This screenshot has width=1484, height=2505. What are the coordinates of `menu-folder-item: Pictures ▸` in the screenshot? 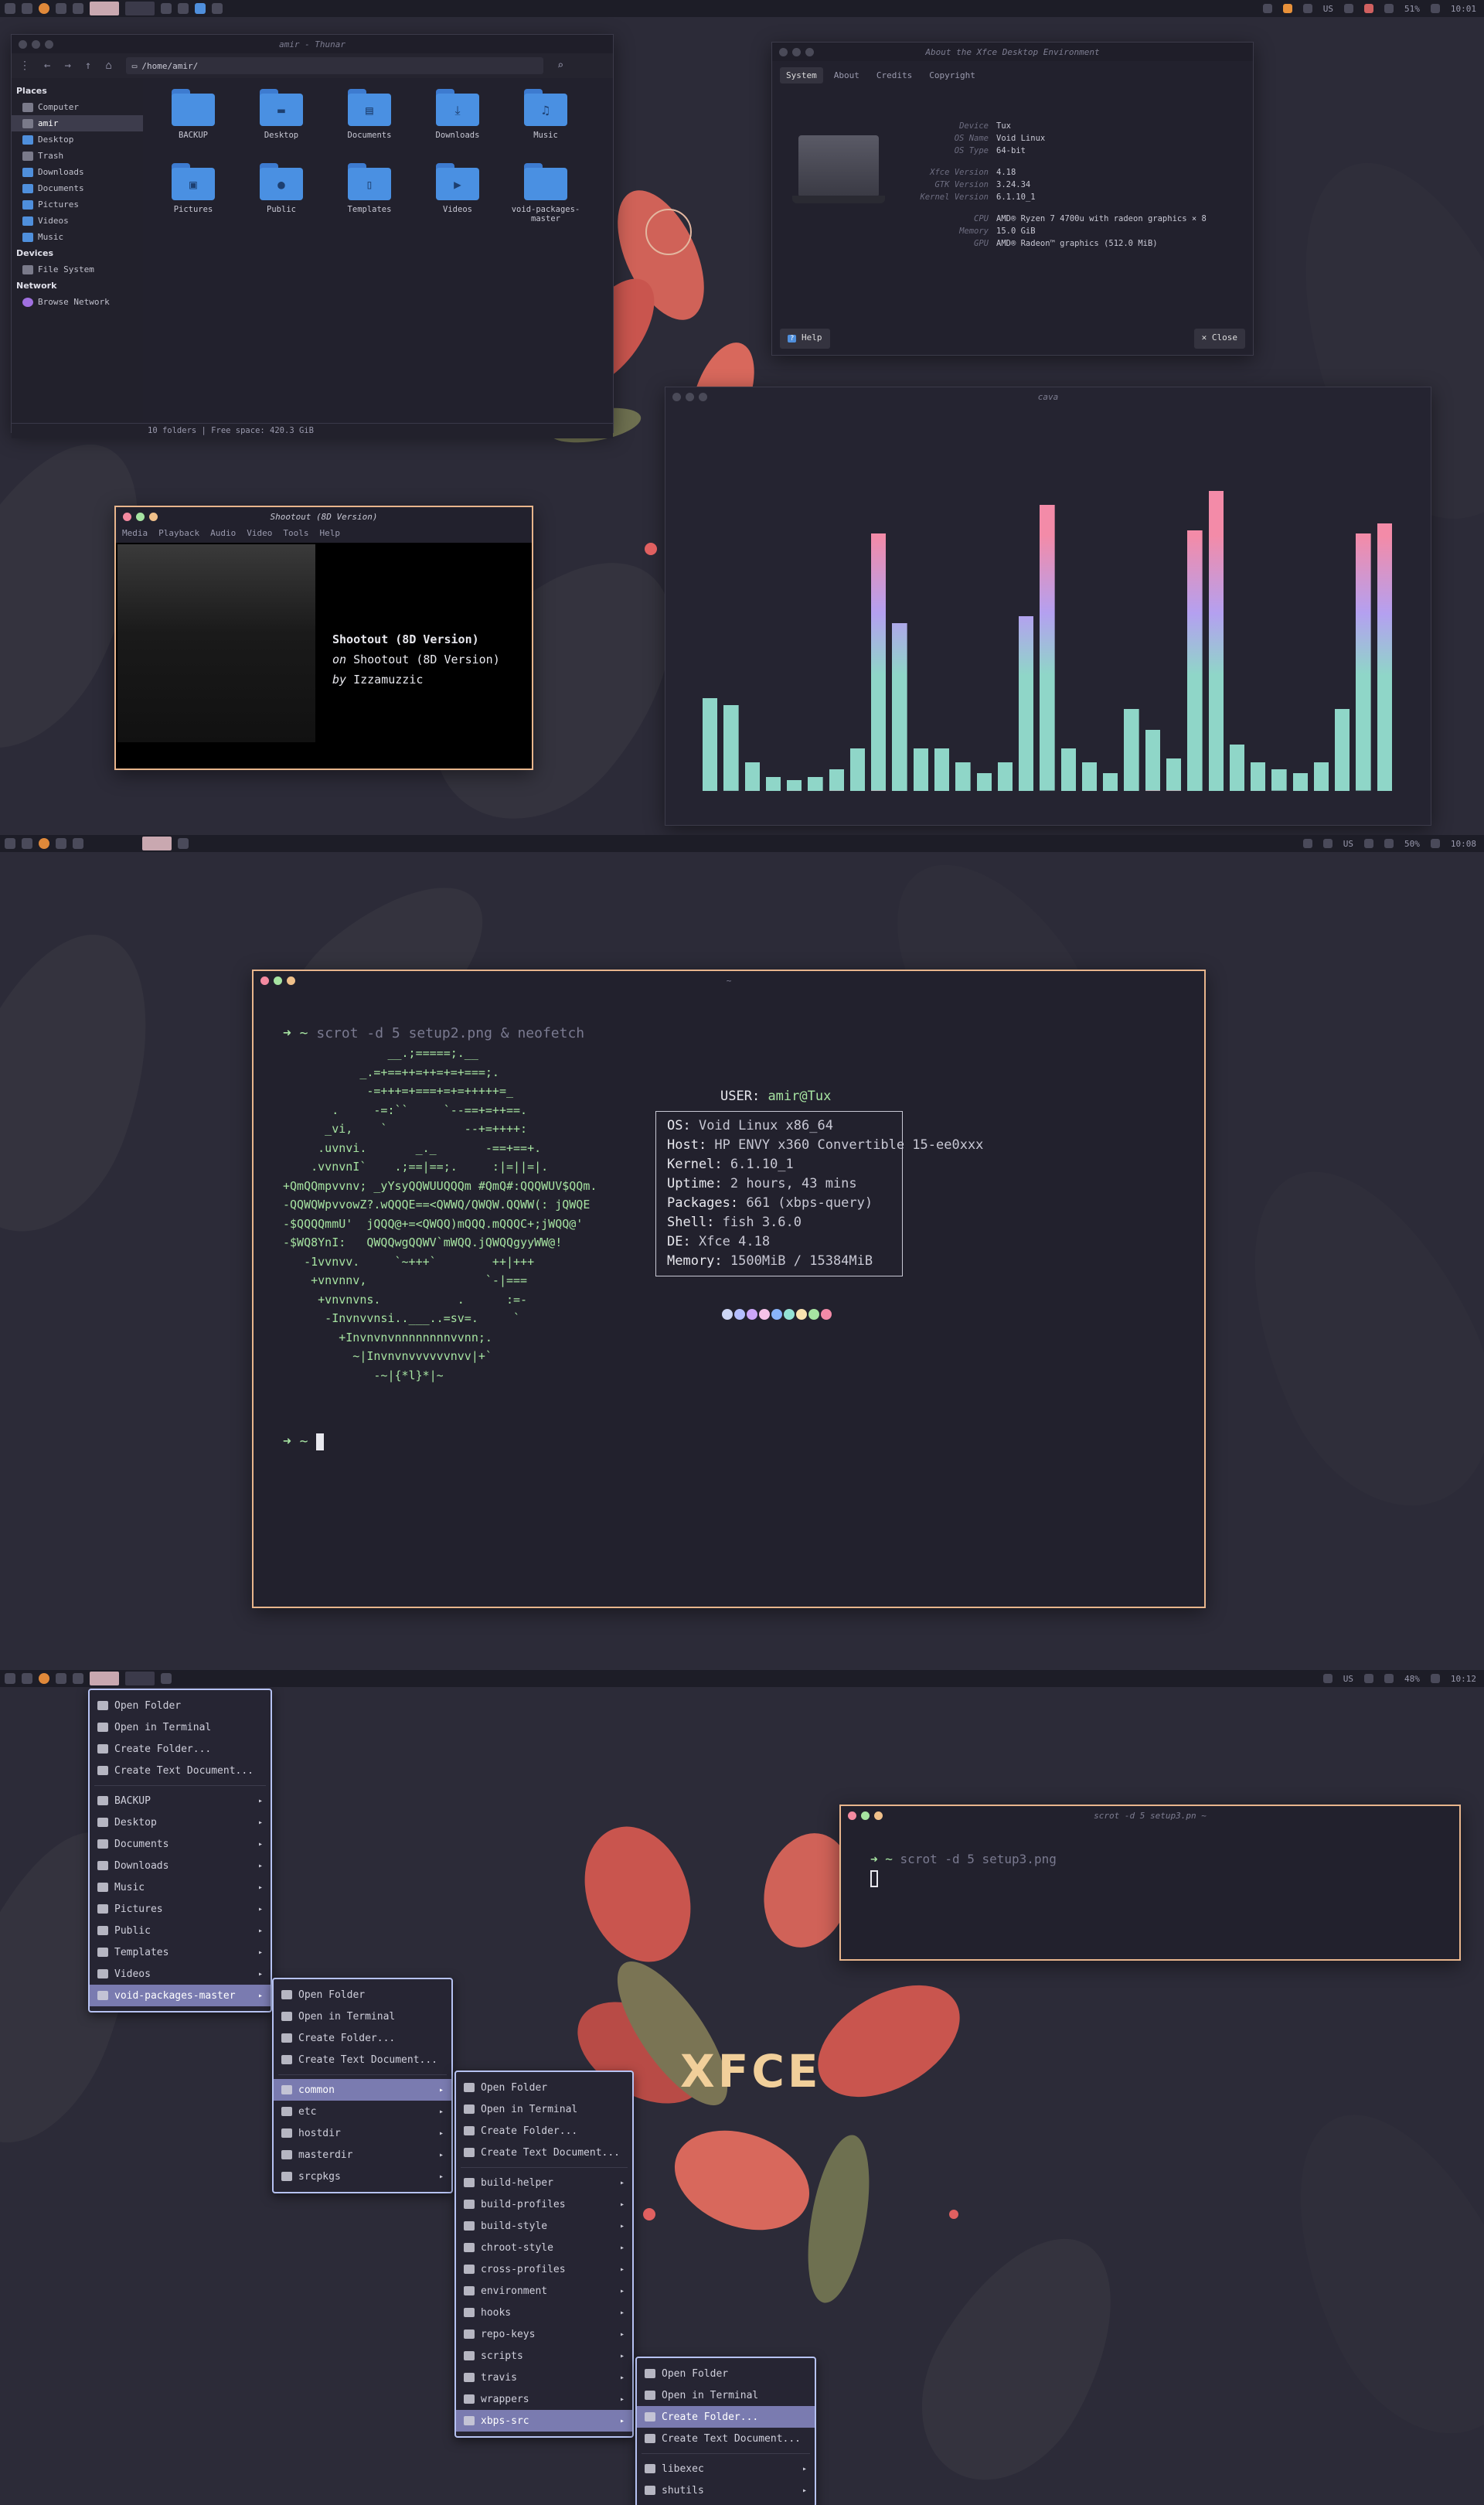 It's located at (180, 1909).